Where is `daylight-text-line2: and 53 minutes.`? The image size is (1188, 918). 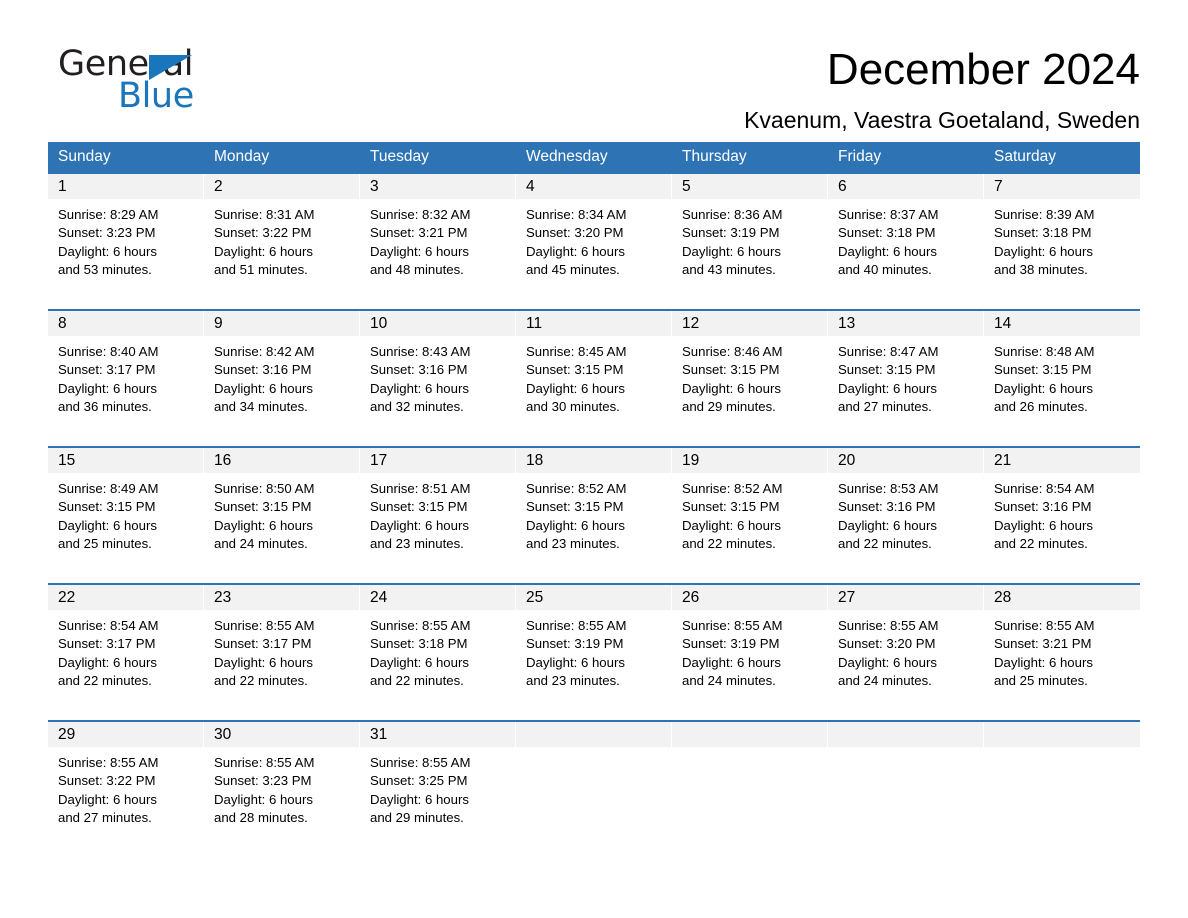
daylight-text-line2: and 53 minutes. is located at coordinates (105, 270).